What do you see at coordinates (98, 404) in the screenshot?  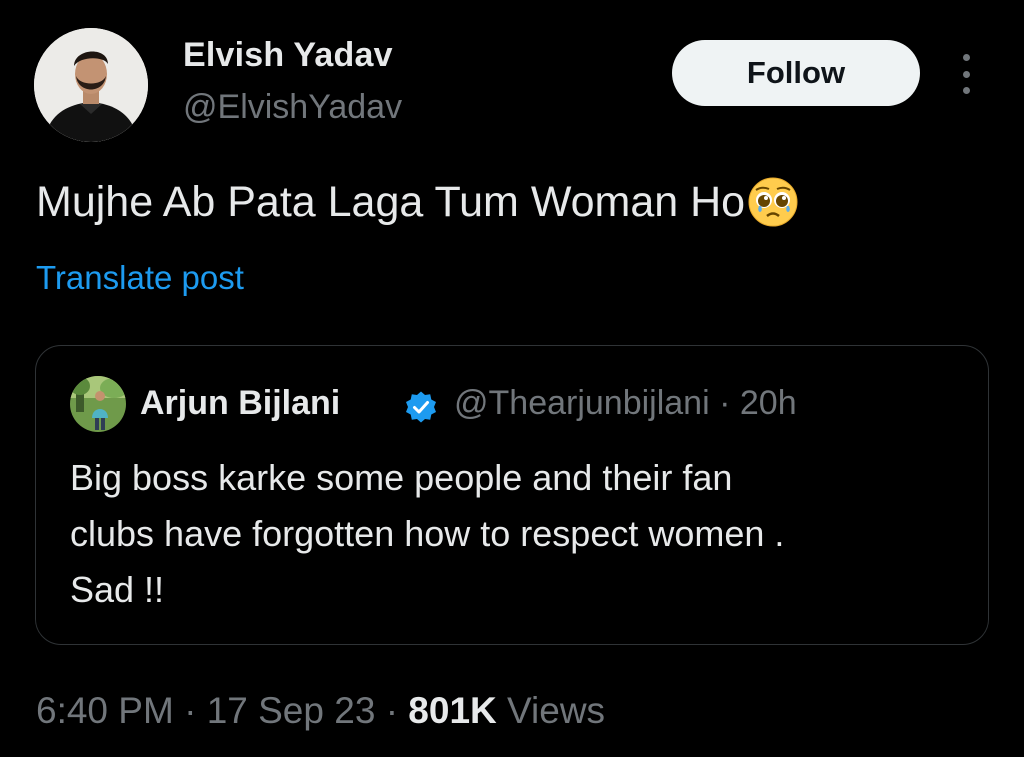 I see `quoted-author-avatar` at bounding box center [98, 404].